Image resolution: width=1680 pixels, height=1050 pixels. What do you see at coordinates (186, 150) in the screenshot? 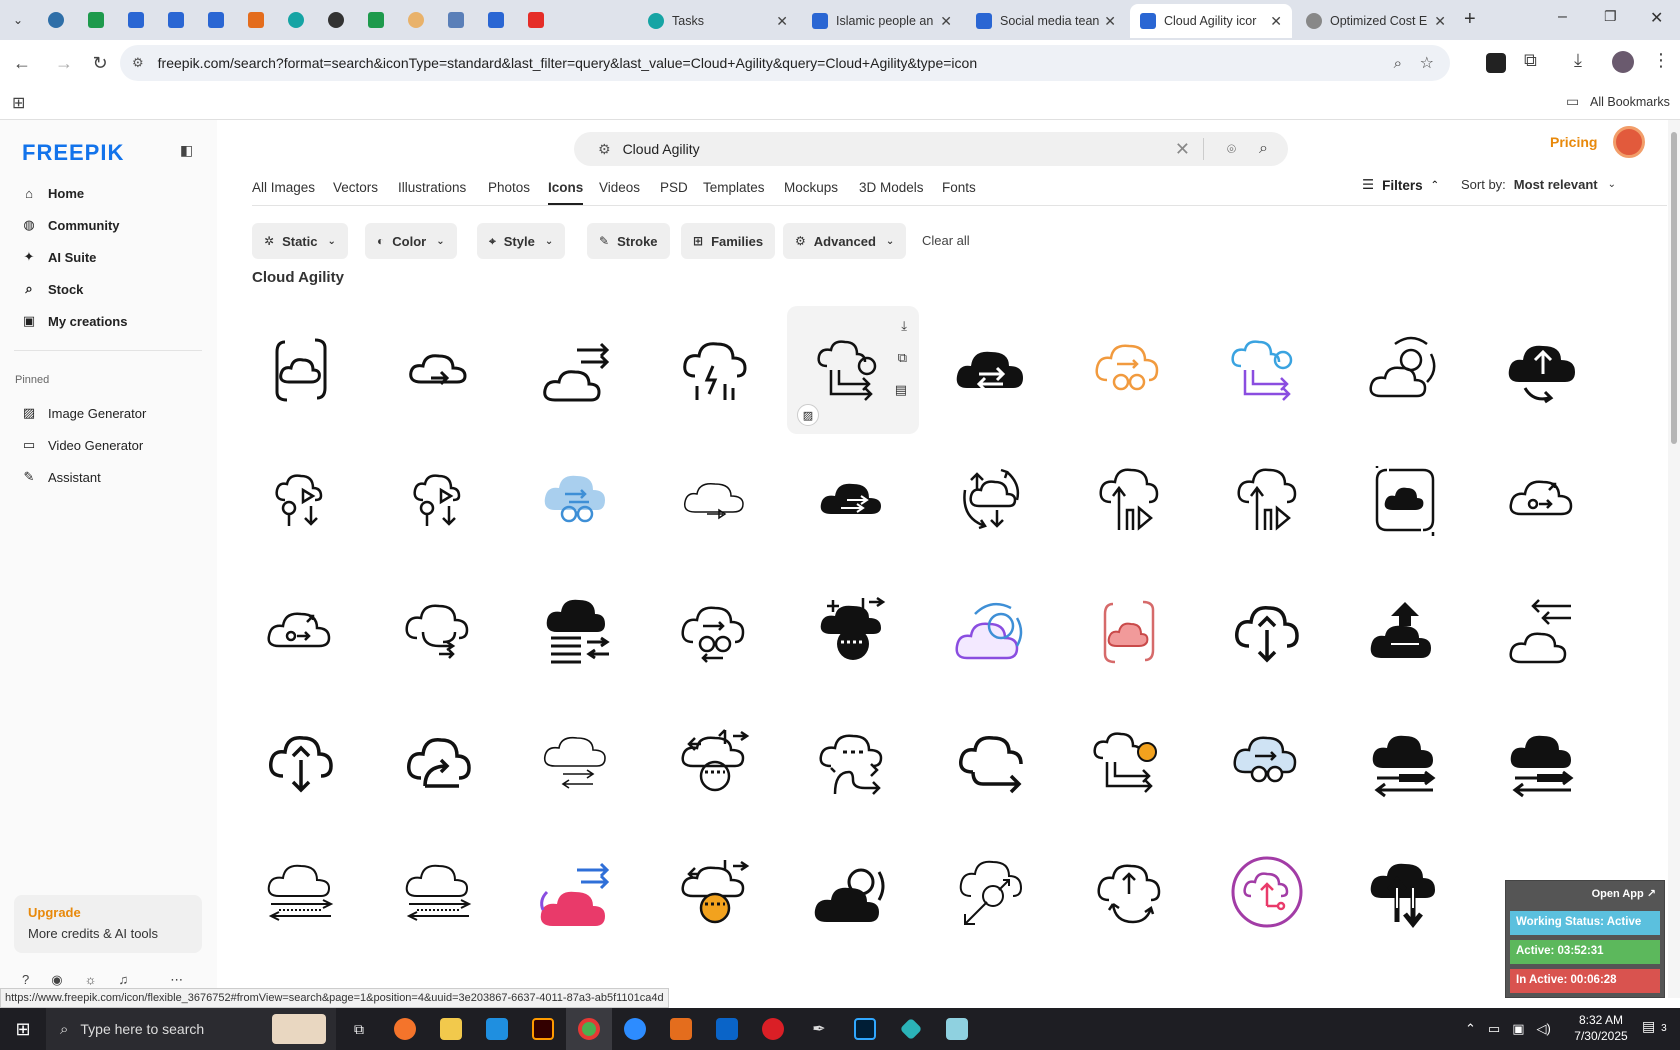
I see `sidebar-toggle-icon: ◧` at bounding box center [186, 150].